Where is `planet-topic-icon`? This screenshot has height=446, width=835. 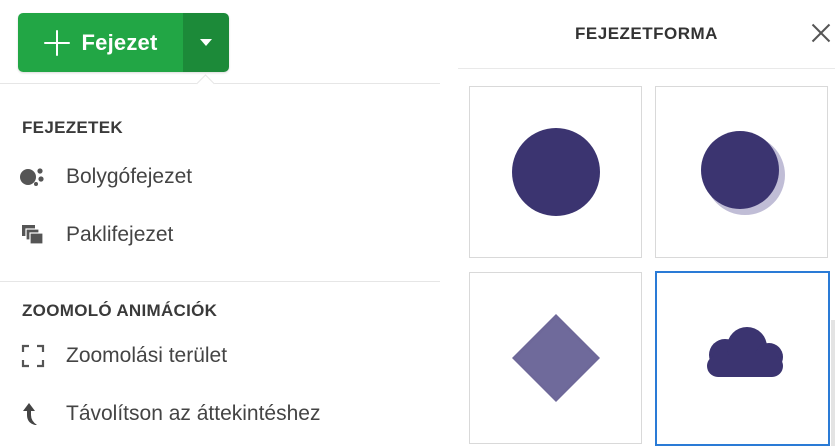
planet-topic-icon is located at coordinates (33, 177).